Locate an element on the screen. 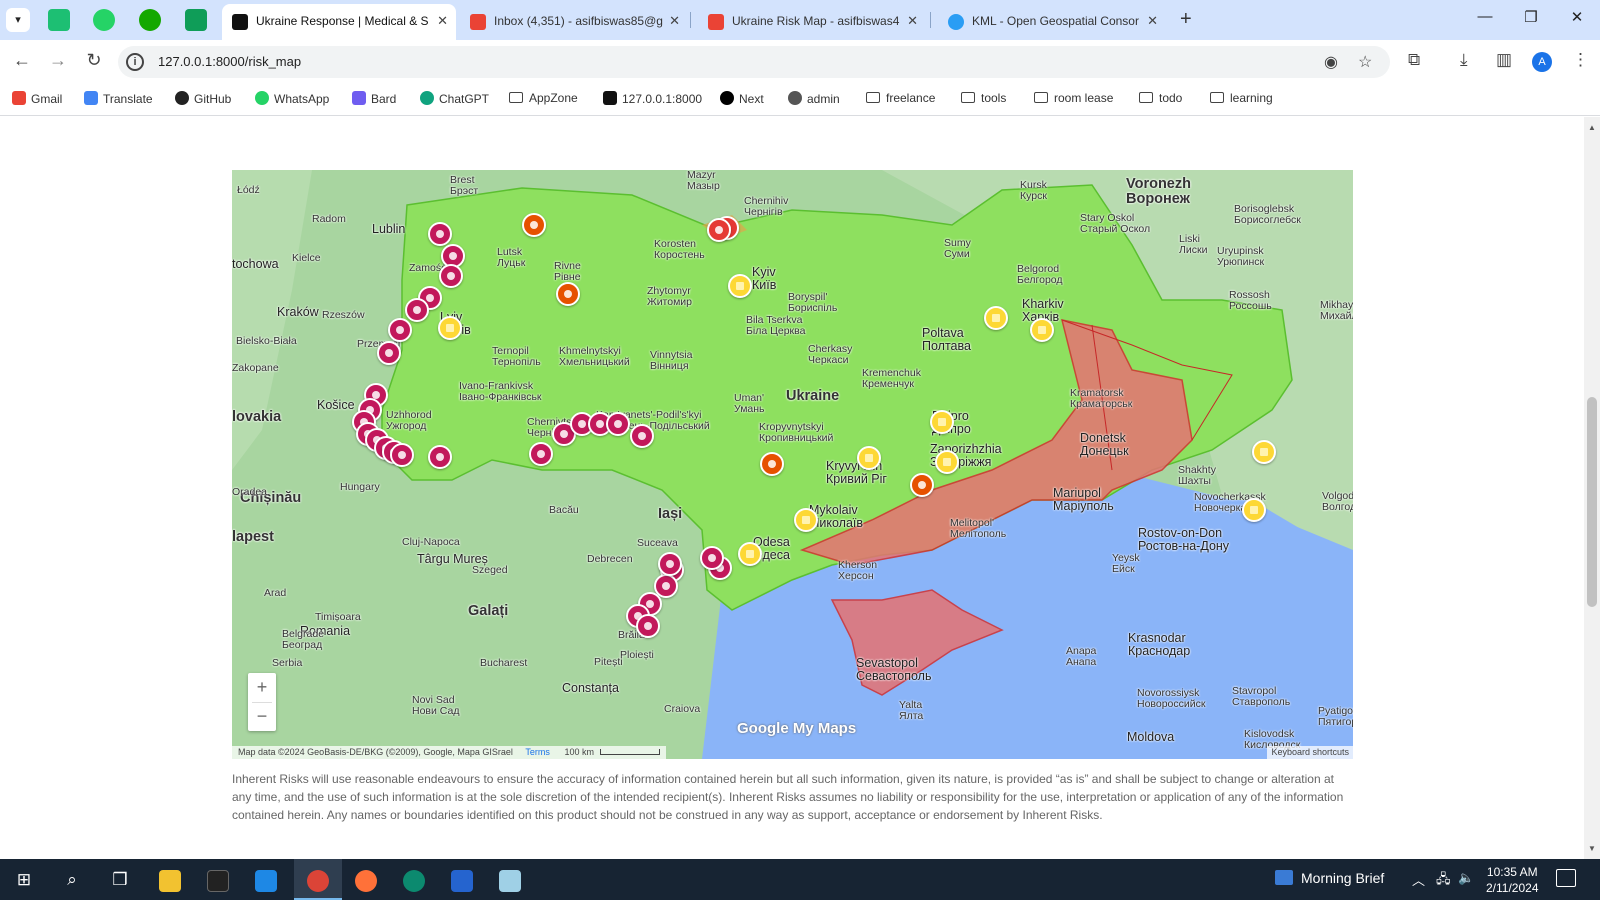  forward-button: → is located at coordinates (58, 60).